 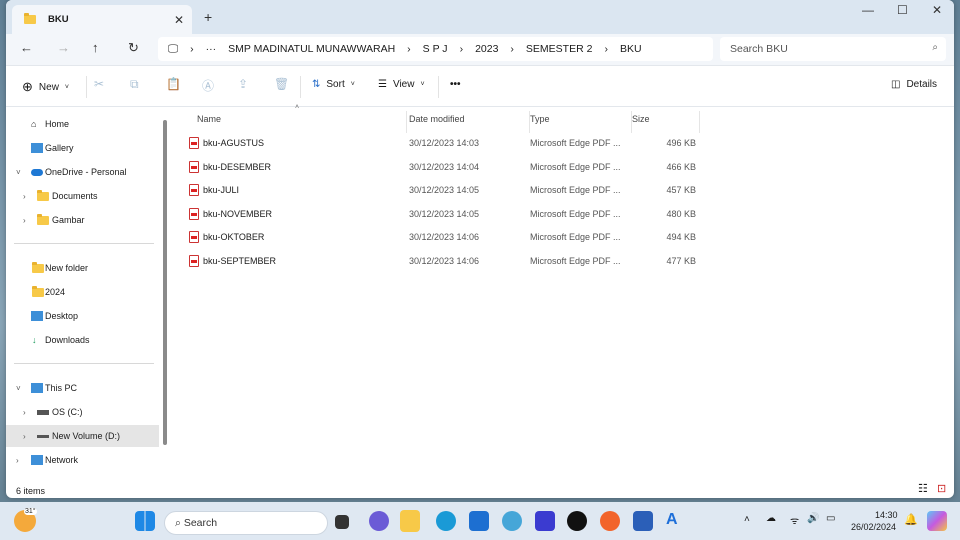 I want to click on teams-icon, so click(x=379, y=521).